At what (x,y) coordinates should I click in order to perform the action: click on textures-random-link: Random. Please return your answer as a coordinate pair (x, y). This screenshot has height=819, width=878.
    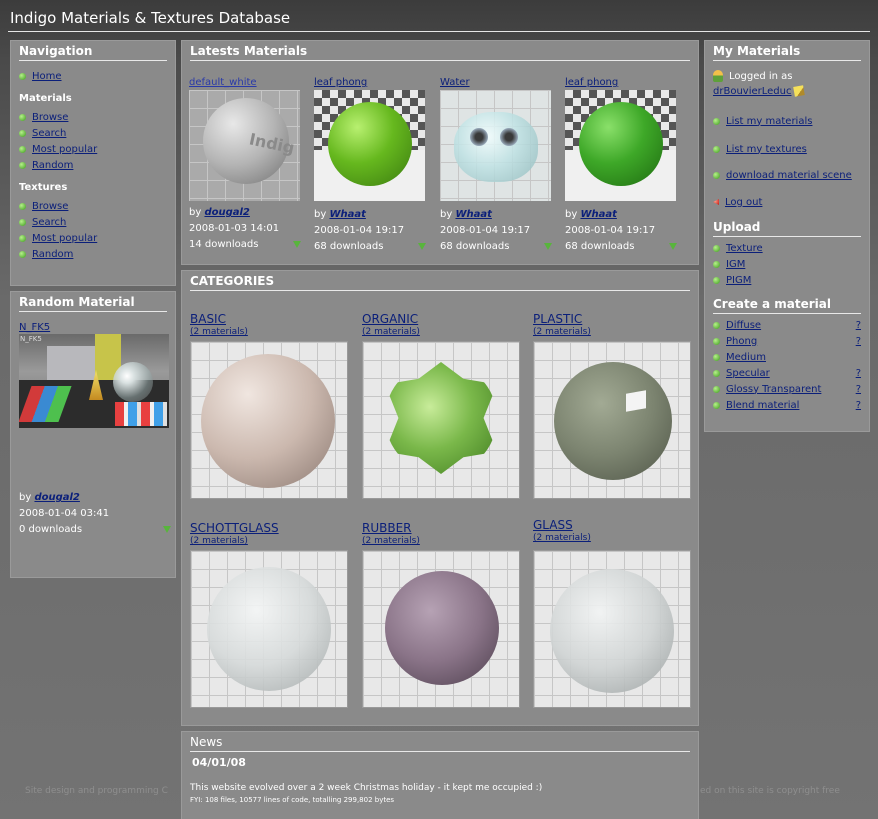
    Looking at the image, I should click on (52, 254).